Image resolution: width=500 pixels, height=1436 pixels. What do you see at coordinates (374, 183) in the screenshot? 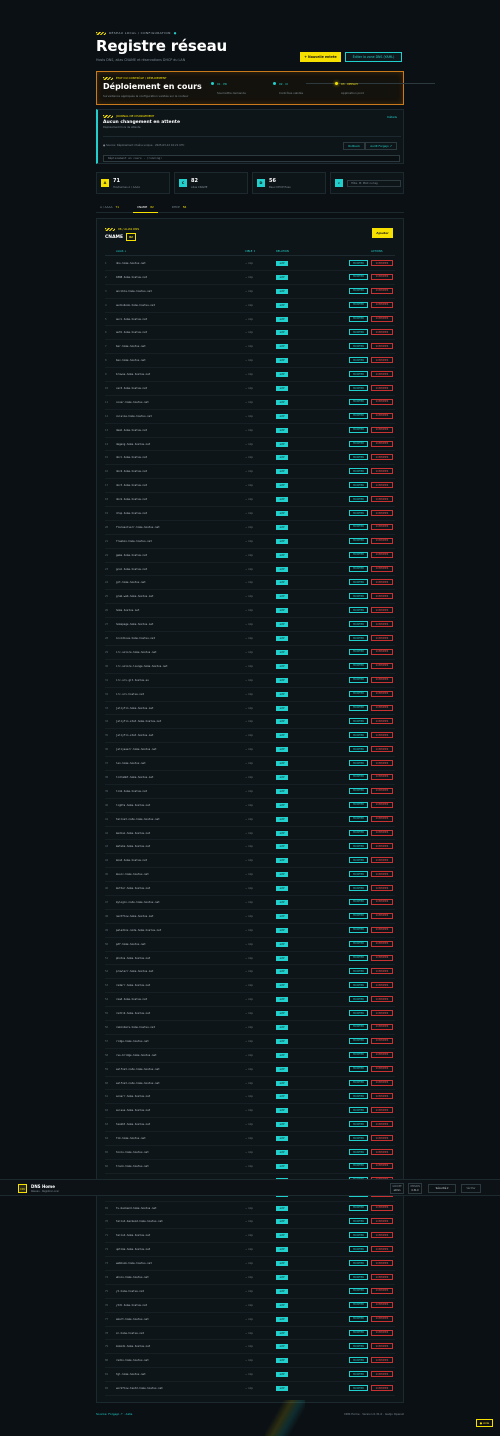
I see `search-input: Hôte, IP, MAC ou tag` at bounding box center [374, 183].